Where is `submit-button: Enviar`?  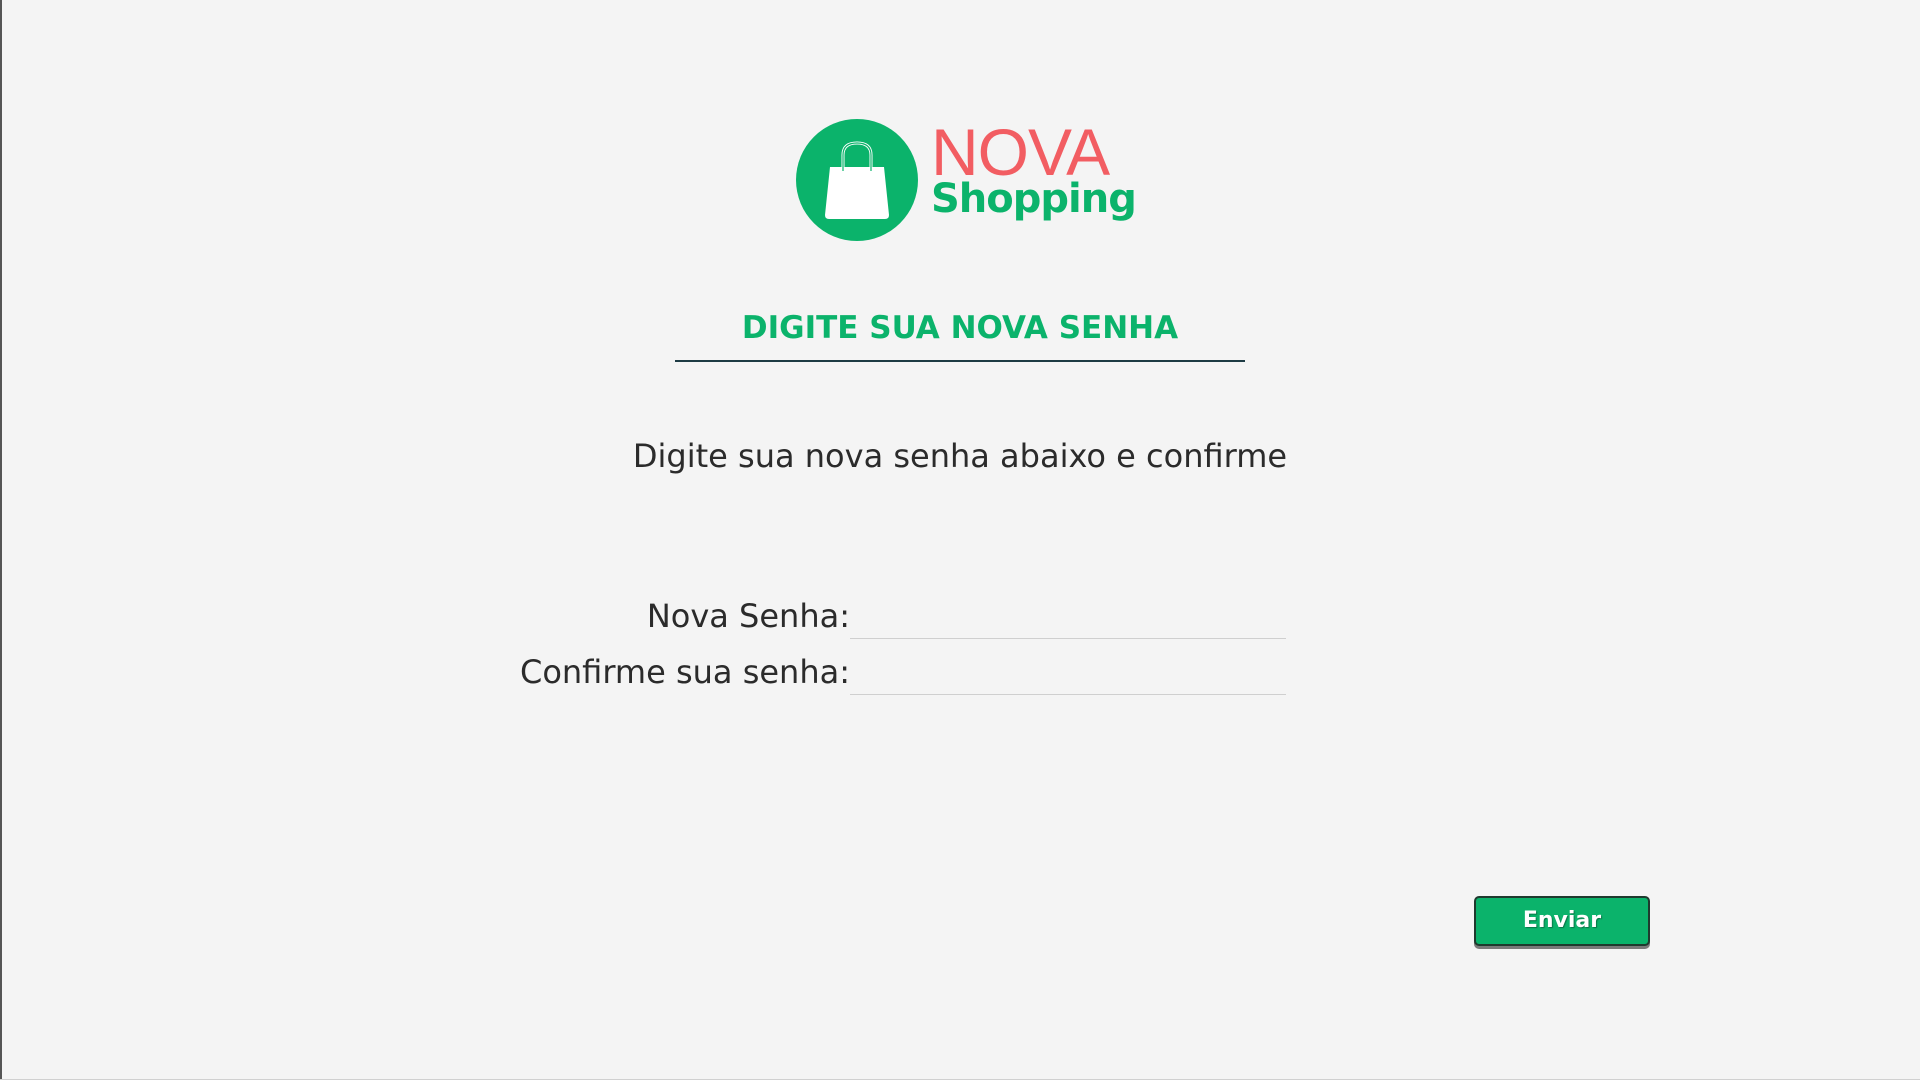
submit-button: Enviar is located at coordinates (1562, 921).